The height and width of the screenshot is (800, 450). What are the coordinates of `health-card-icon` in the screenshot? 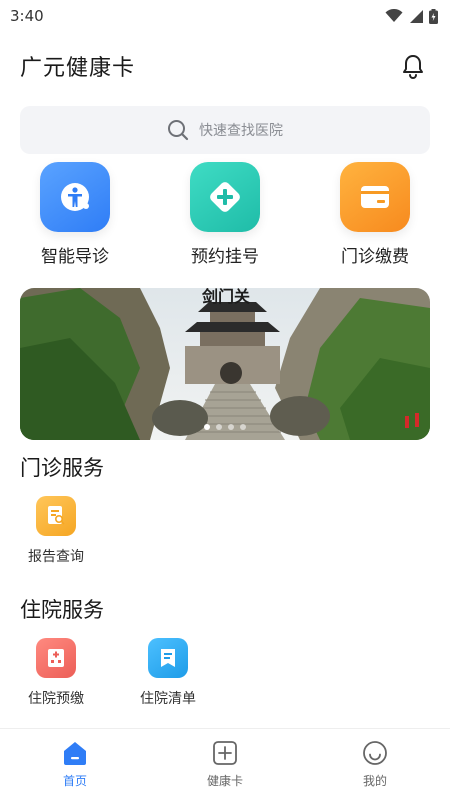 It's located at (225, 753).